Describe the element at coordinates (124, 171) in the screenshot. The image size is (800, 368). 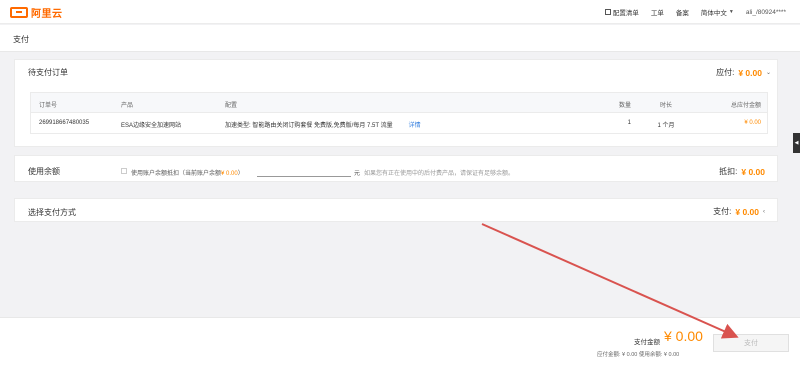
I see `use-balance-checkbox` at that location.